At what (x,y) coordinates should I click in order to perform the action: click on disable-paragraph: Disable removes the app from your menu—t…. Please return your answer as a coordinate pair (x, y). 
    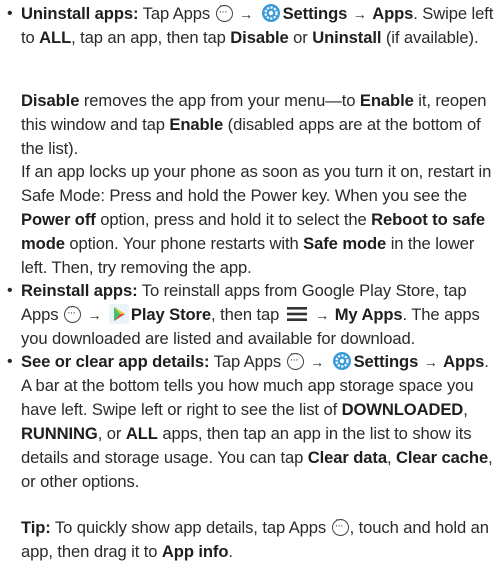
    Looking at the image, I should click on (254, 124).